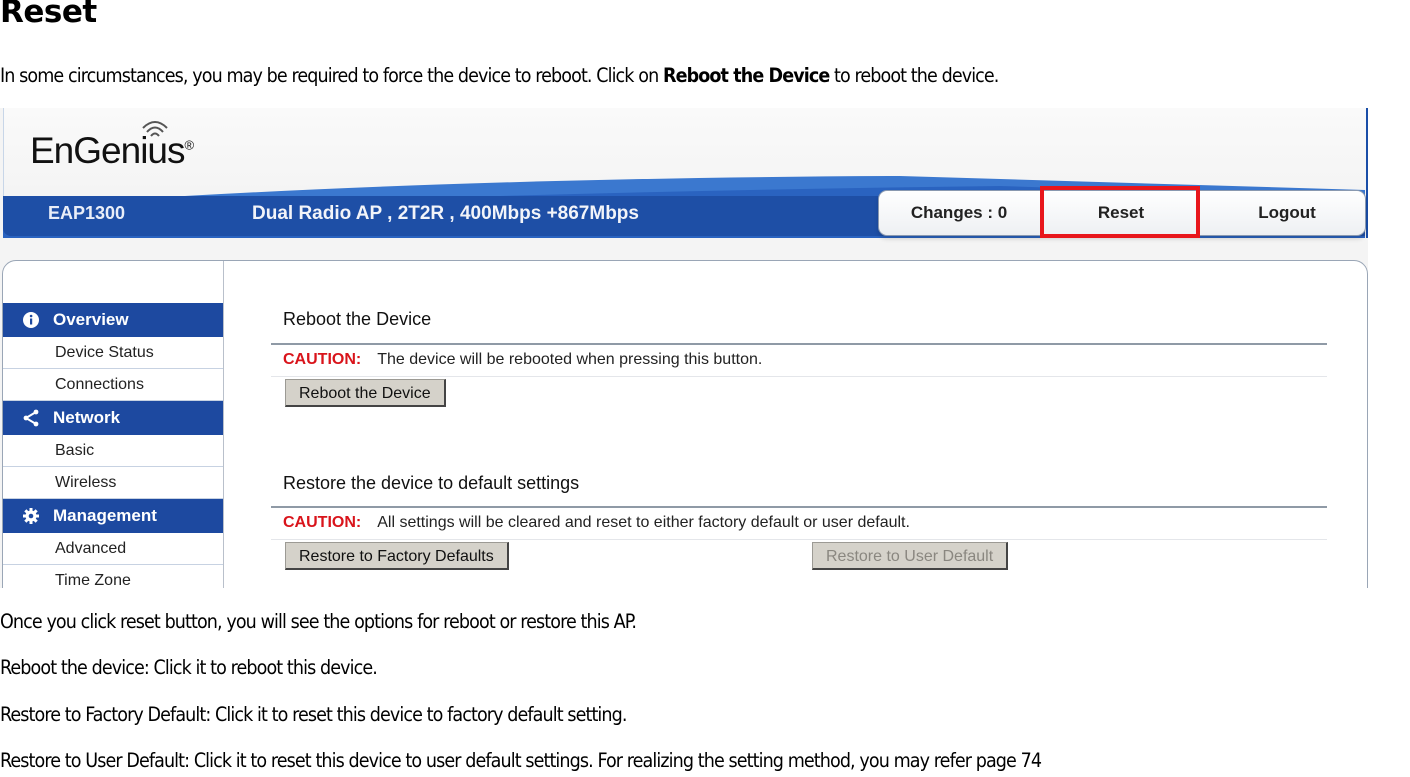 The width and height of the screenshot is (1410, 777). Describe the element at coordinates (746, 75) in the screenshot. I see `intro-bold-text: Reboot the Device` at that location.